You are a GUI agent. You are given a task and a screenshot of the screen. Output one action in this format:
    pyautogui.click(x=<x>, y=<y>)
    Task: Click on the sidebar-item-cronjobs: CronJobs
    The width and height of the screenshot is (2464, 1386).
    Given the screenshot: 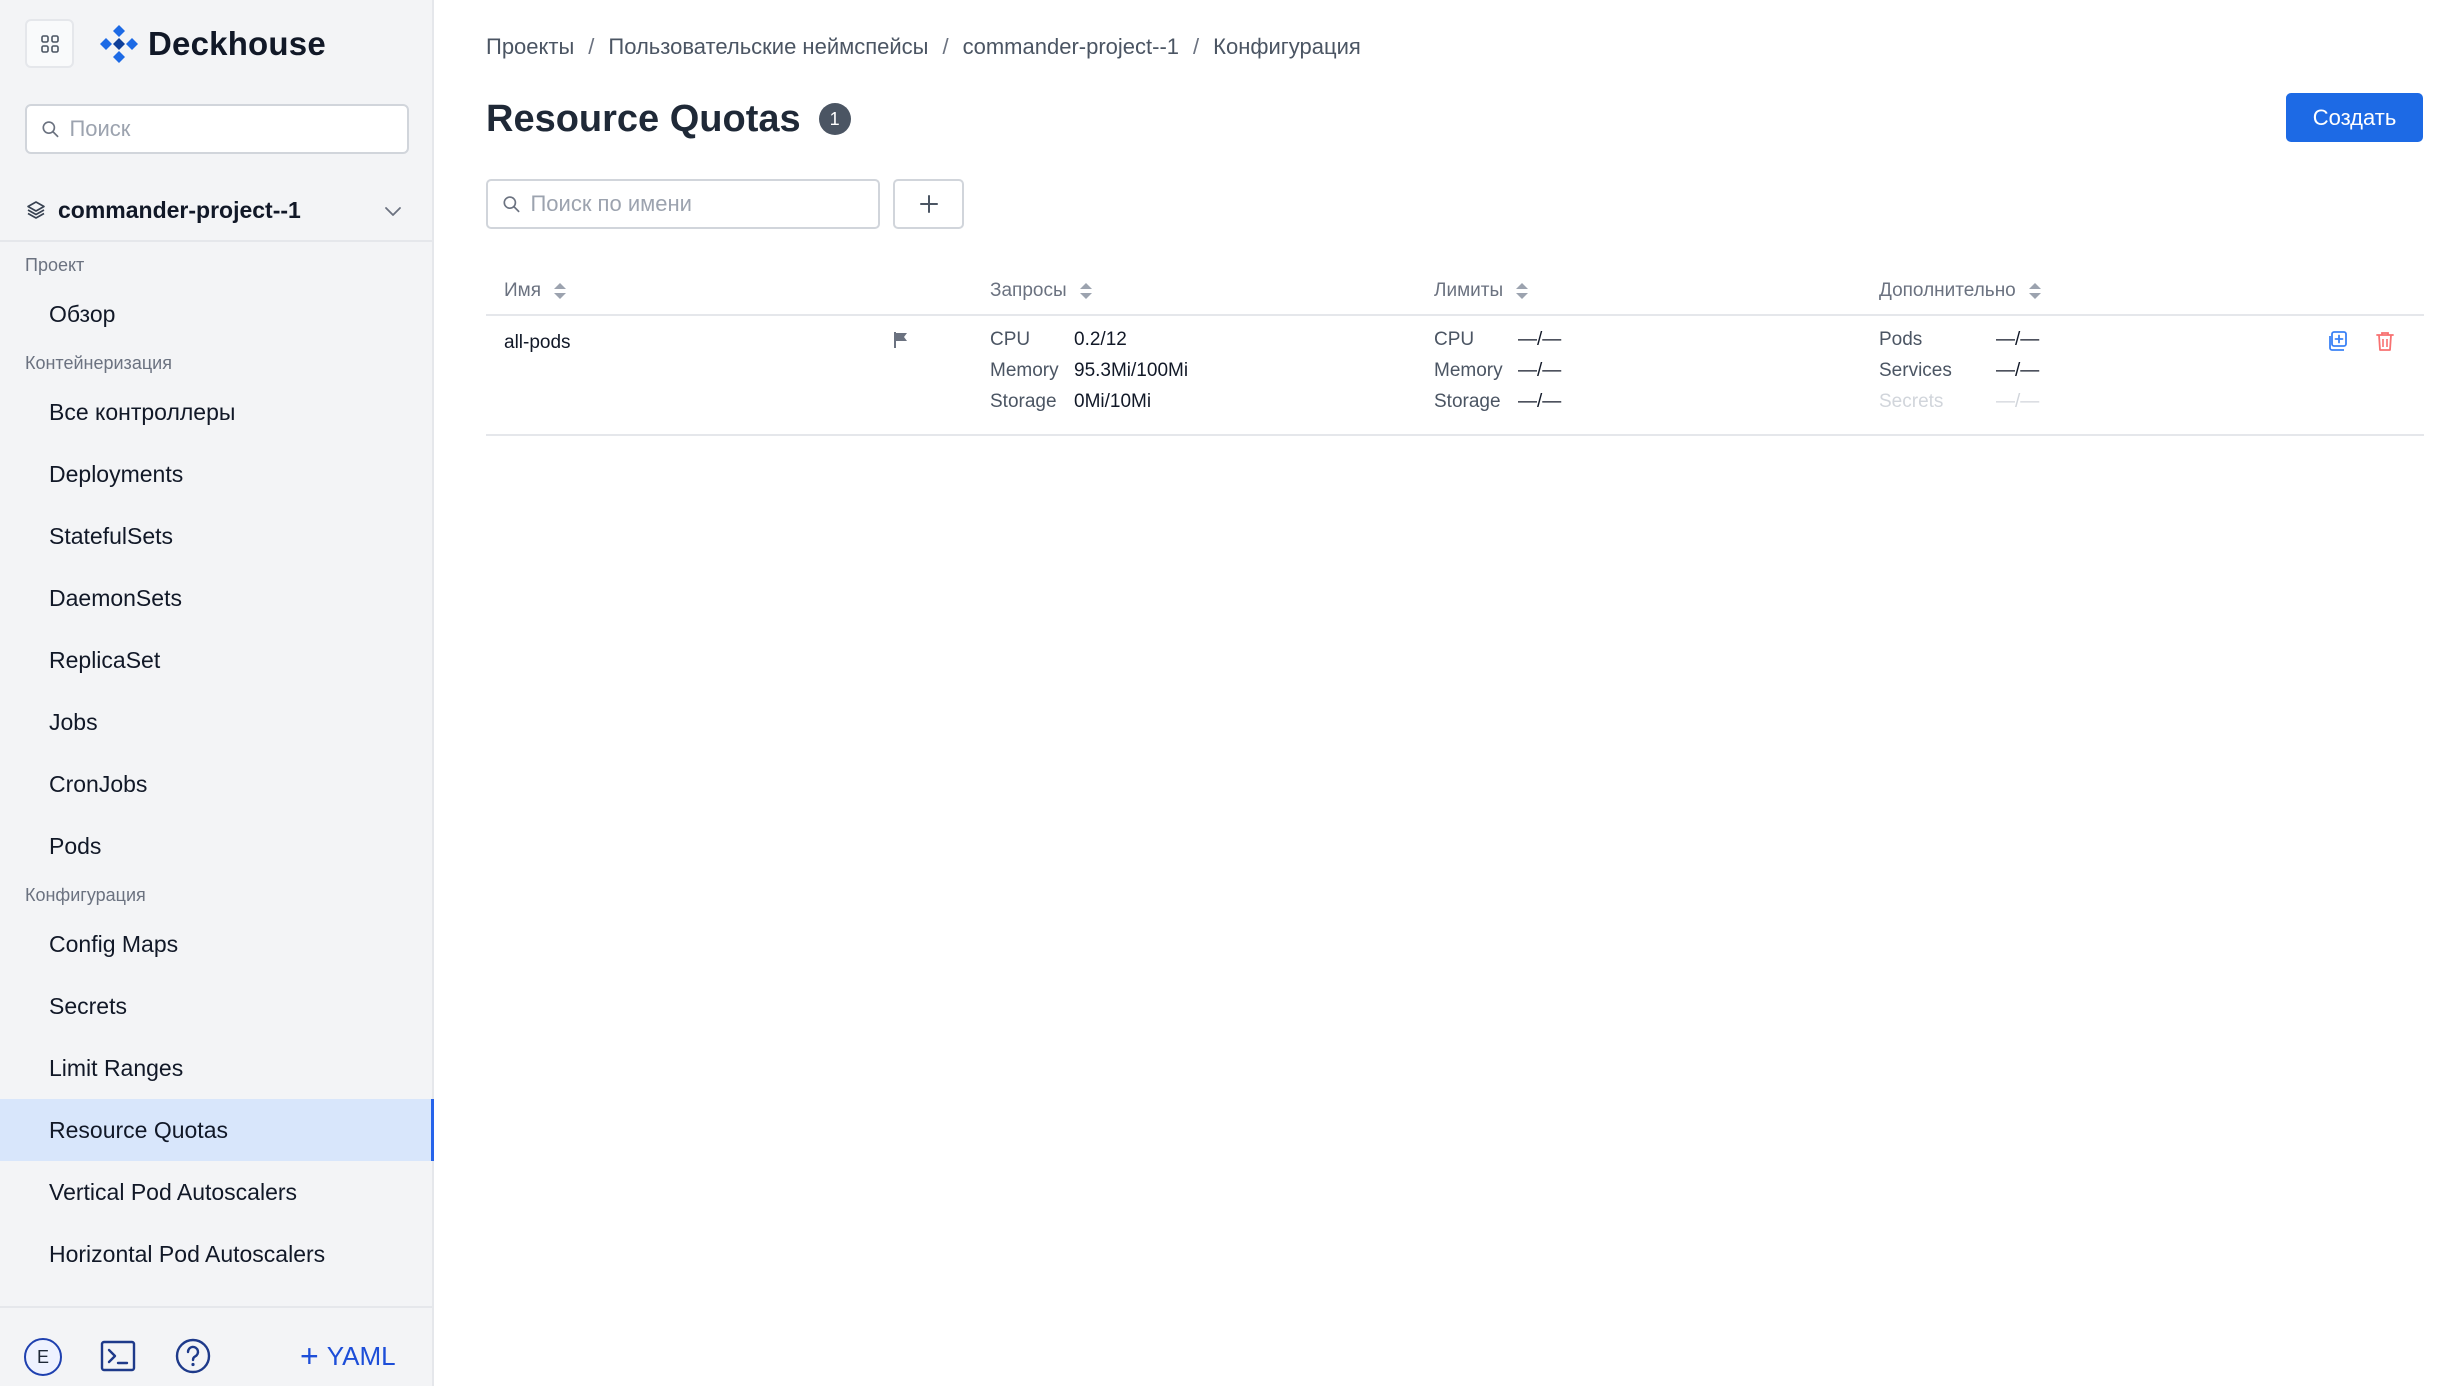 What is the action you would take?
    pyautogui.click(x=216, y=784)
    